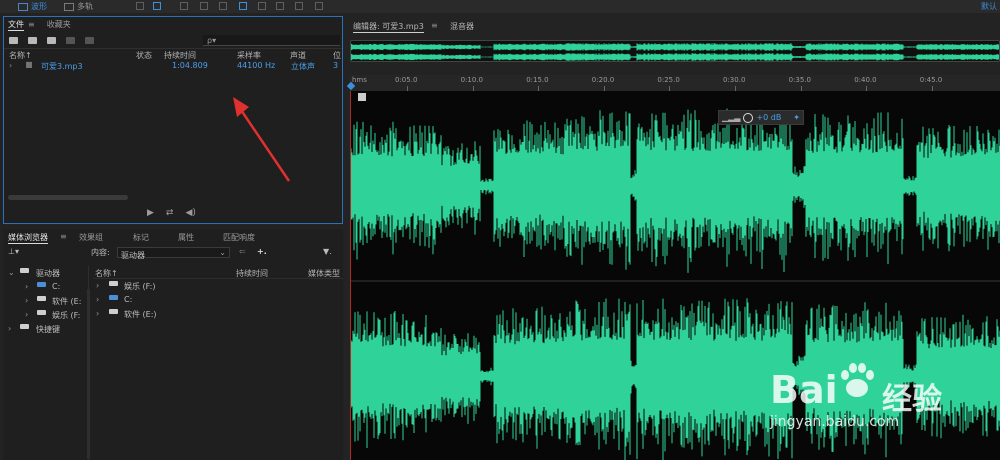  Describe the element at coordinates (262, 6) in the screenshot. I see `marquee-tool-icon` at that location.